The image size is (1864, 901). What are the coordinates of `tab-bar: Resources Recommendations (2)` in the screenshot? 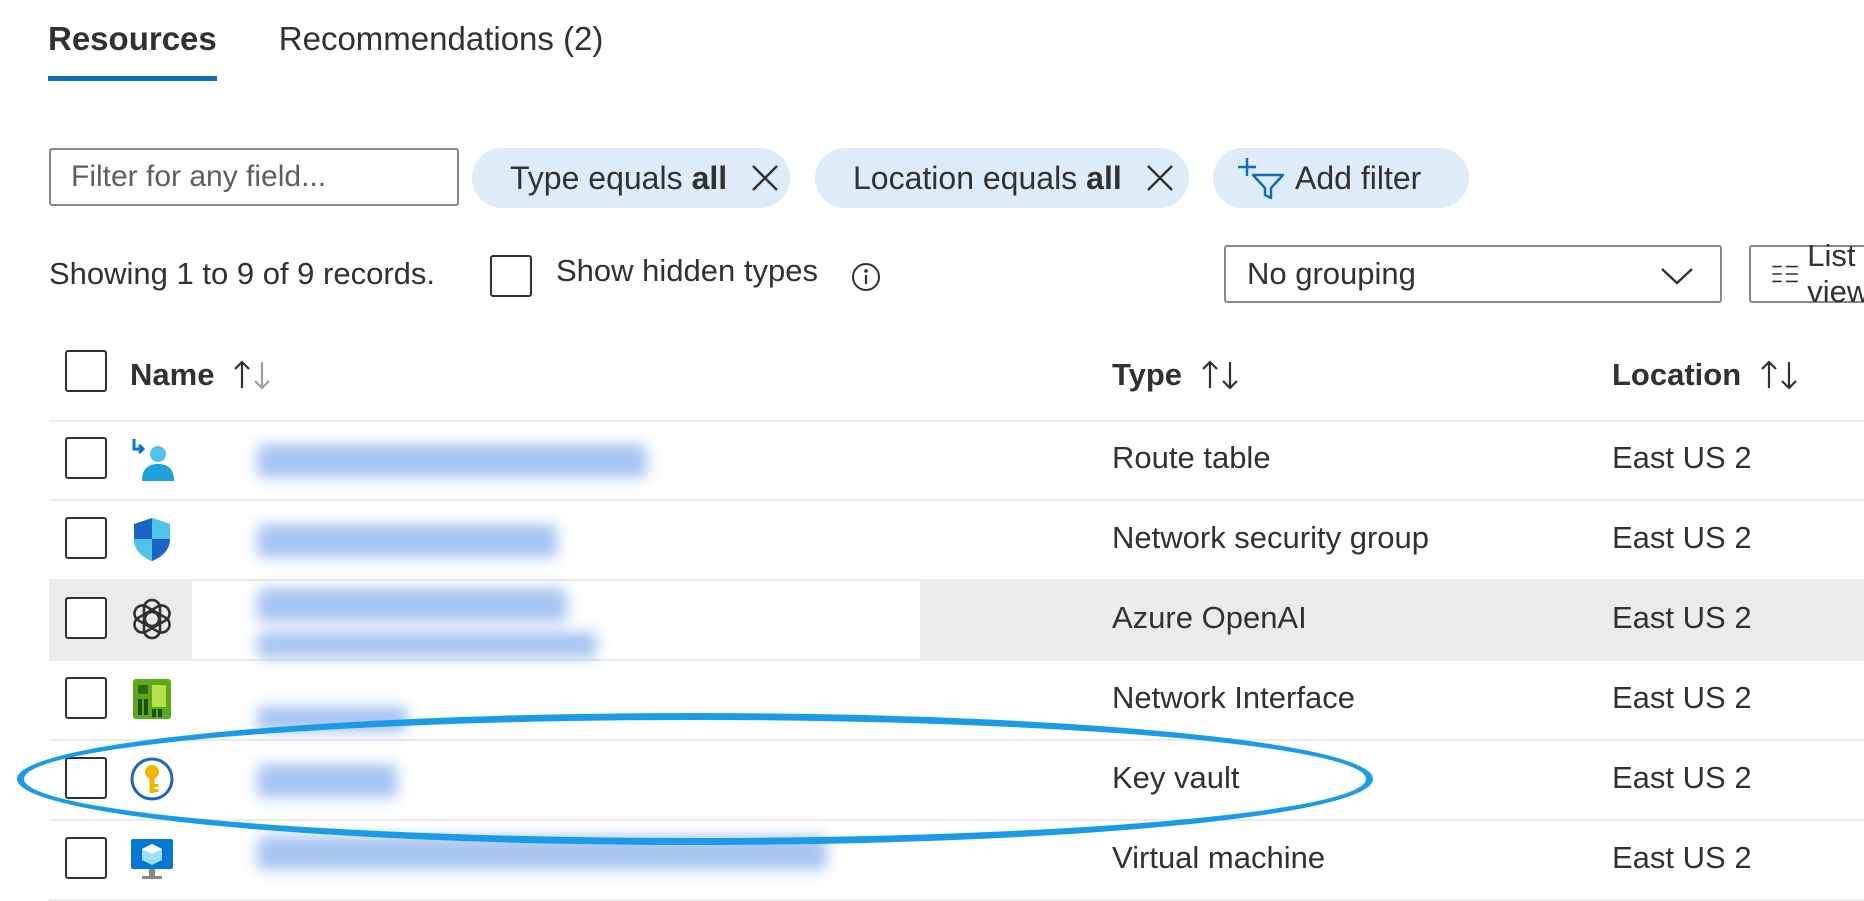 It's located at (326, 47).